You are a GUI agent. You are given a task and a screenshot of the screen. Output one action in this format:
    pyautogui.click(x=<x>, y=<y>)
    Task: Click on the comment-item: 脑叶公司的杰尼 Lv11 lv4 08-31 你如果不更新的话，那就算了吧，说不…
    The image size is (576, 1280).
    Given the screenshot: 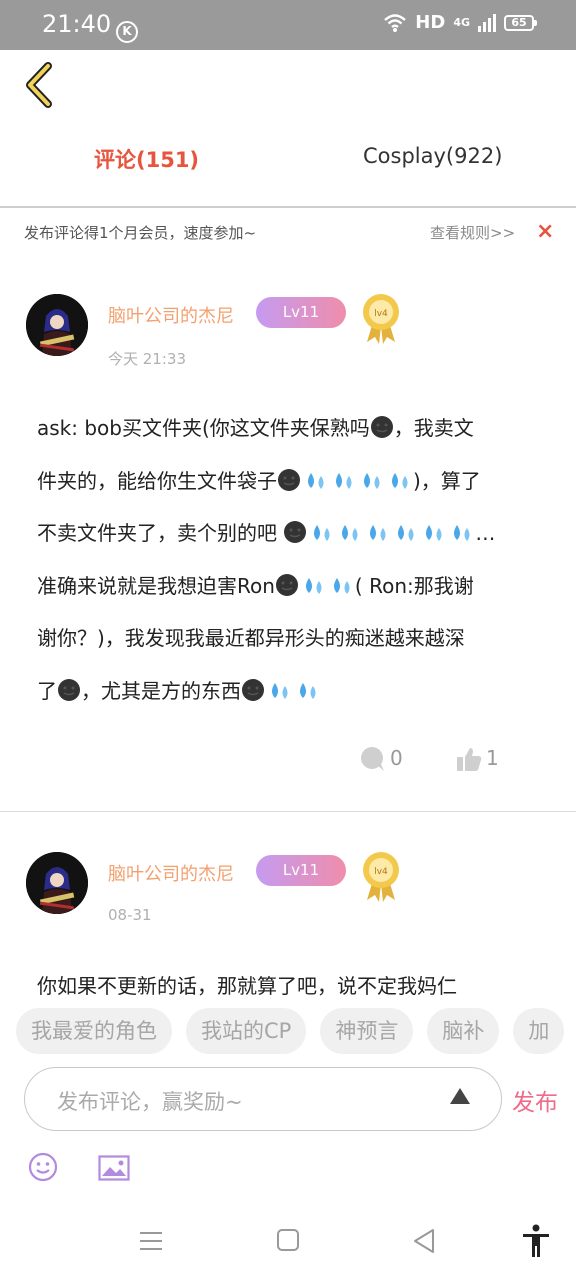 What is the action you would take?
    pyautogui.click(x=288, y=918)
    